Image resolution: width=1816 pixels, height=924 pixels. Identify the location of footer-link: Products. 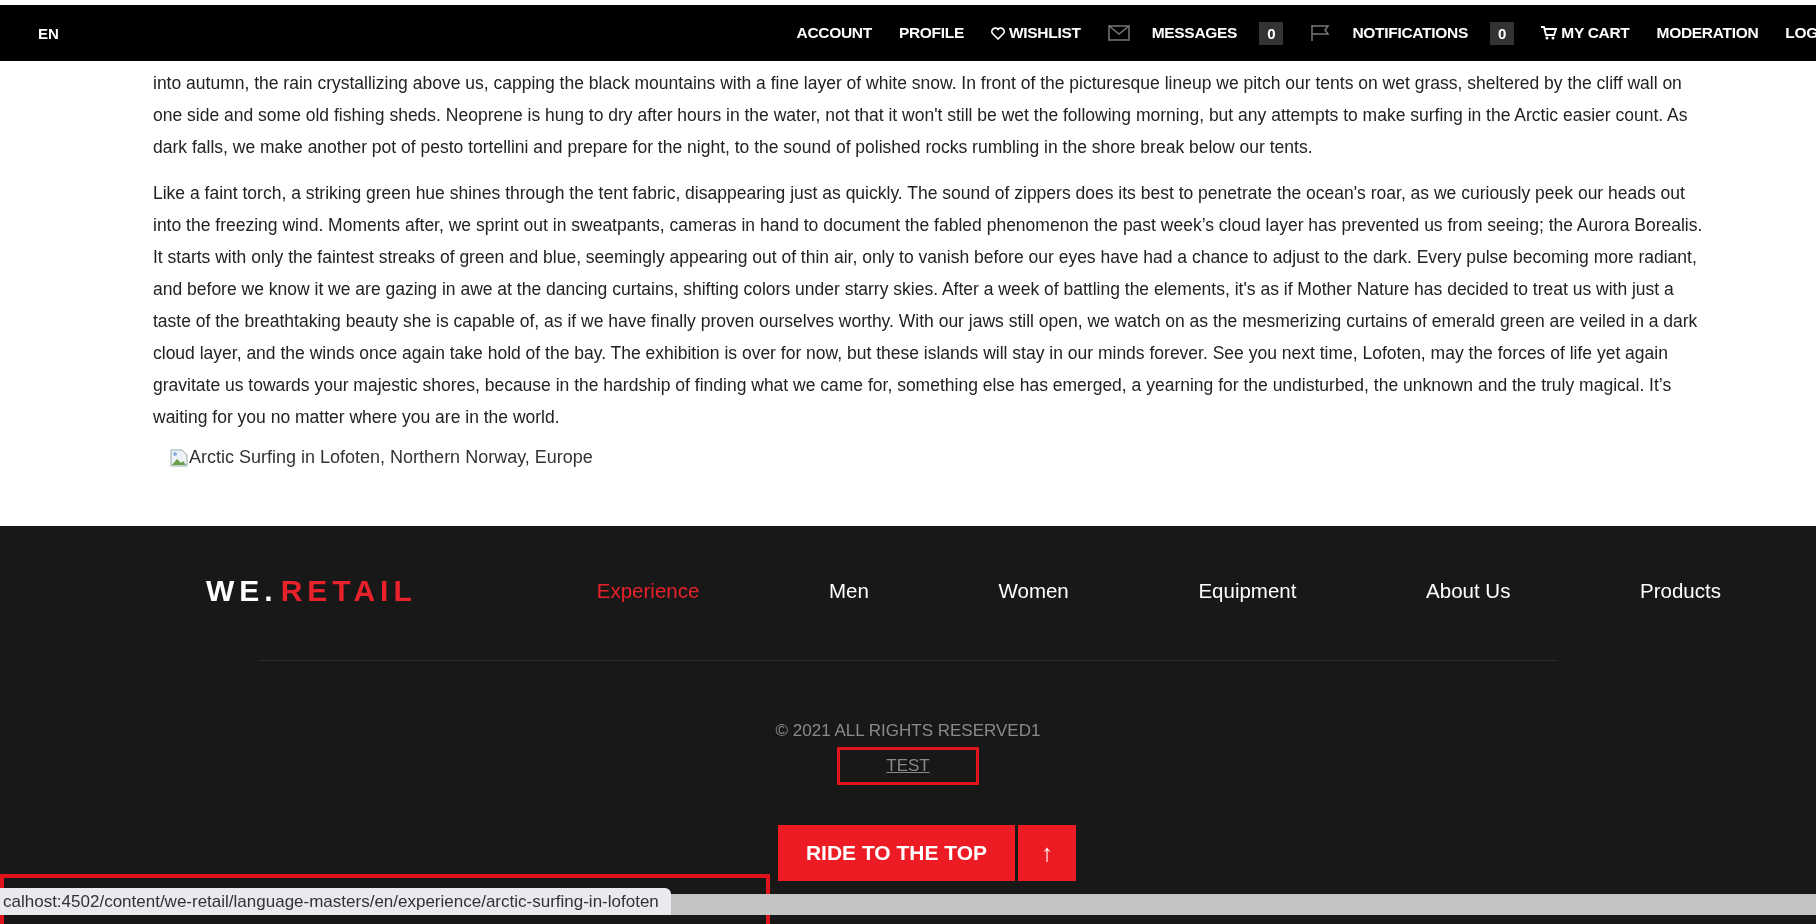
(1680, 591).